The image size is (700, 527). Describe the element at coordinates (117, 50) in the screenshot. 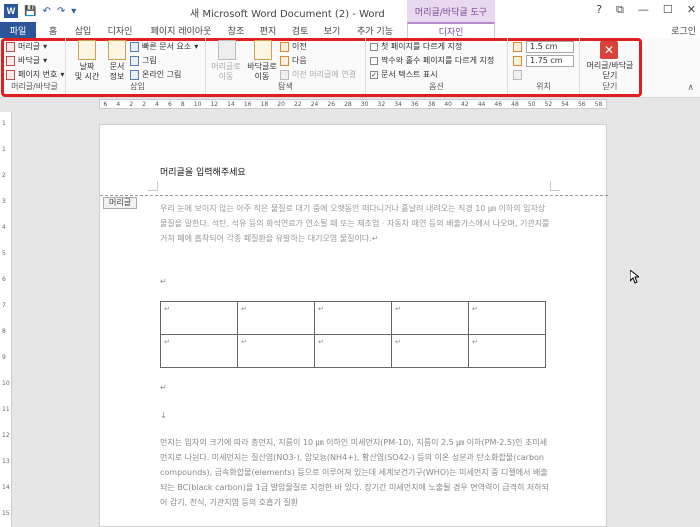

I see `doc-info-icon` at that location.